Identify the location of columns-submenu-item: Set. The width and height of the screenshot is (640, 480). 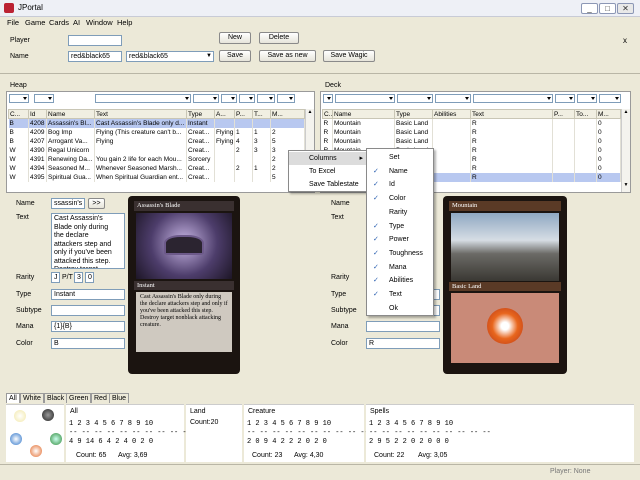
(400, 157).